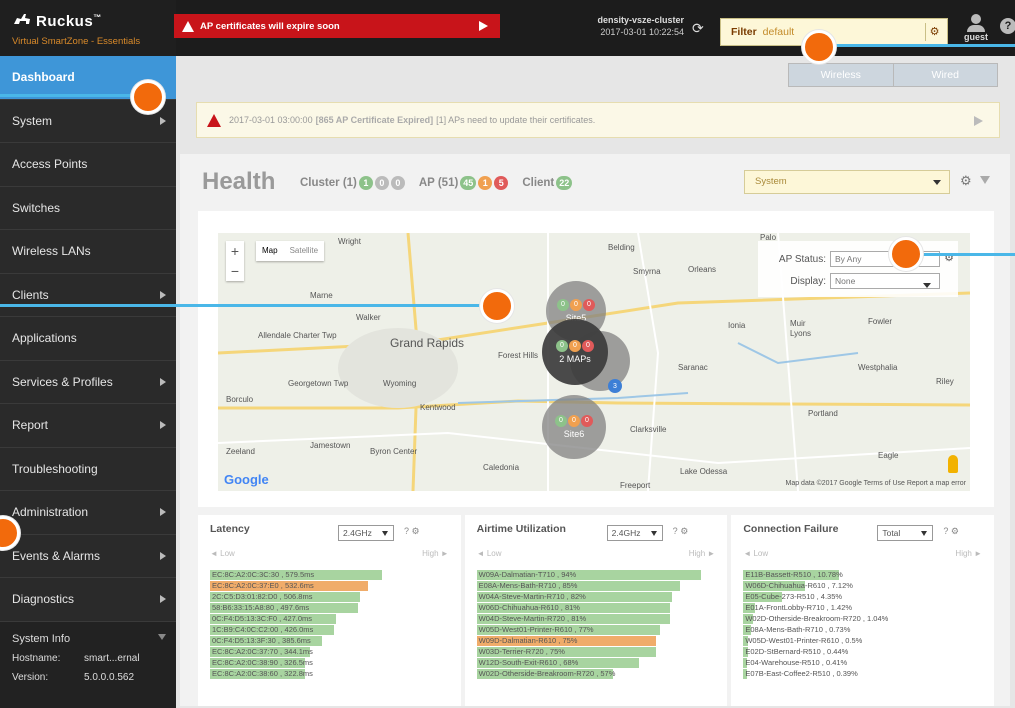  I want to click on map-place-label: Eagle, so click(888, 455).